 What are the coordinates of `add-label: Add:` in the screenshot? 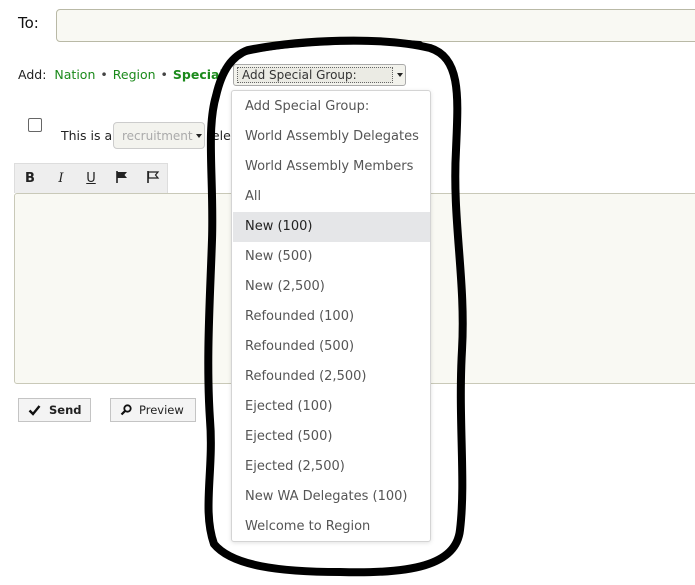 It's located at (32, 74).